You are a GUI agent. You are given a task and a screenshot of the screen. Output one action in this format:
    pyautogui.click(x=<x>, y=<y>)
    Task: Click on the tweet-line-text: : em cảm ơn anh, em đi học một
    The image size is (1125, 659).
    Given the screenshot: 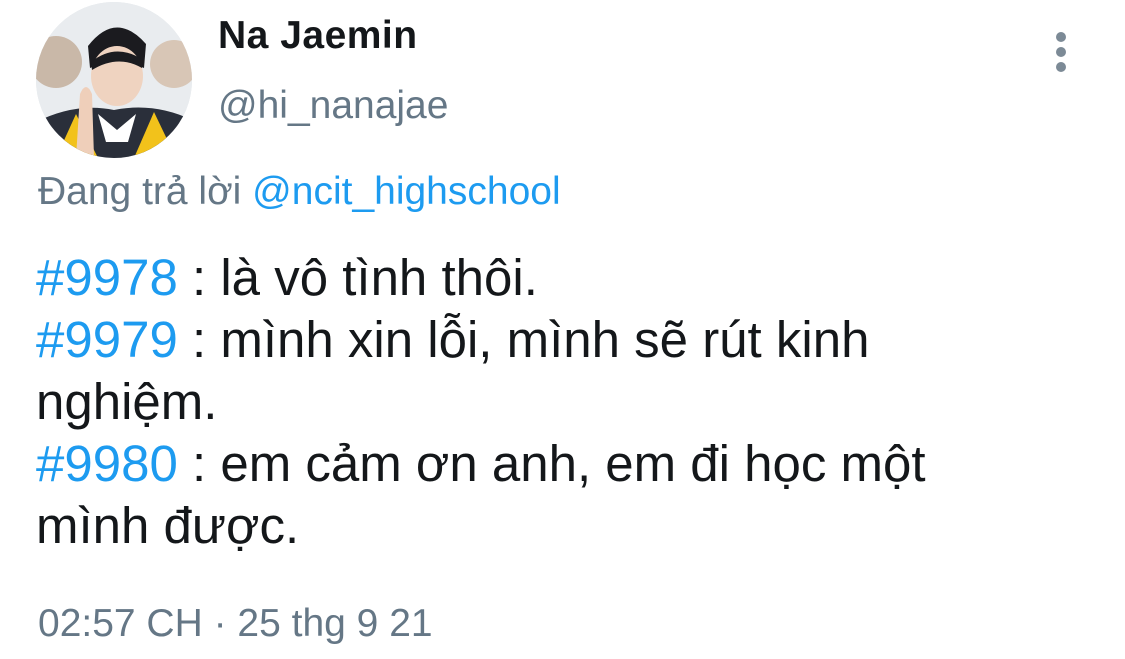 What is the action you would take?
    pyautogui.click(x=551, y=463)
    